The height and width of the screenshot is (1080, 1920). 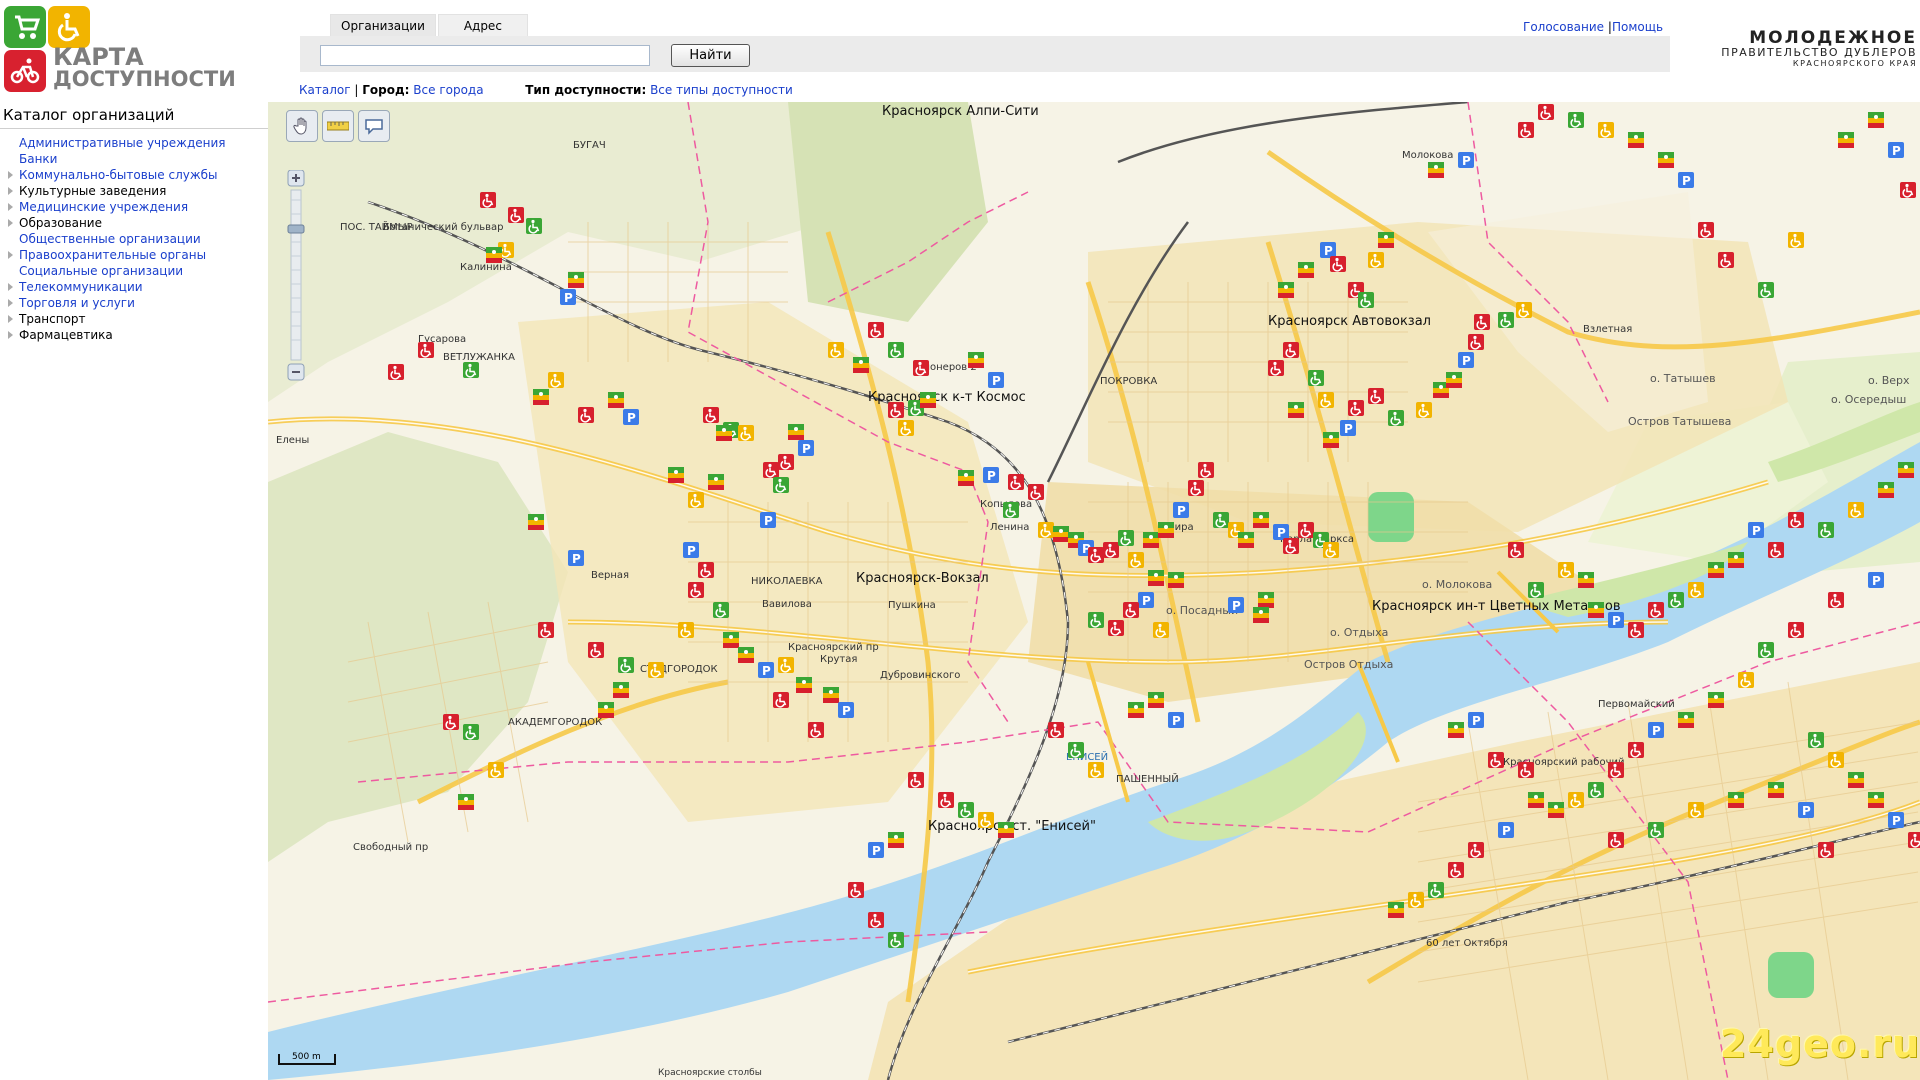 What do you see at coordinates (115, 319) in the screenshot?
I see `catalog-item: Транспорт` at bounding box center [115, 319].